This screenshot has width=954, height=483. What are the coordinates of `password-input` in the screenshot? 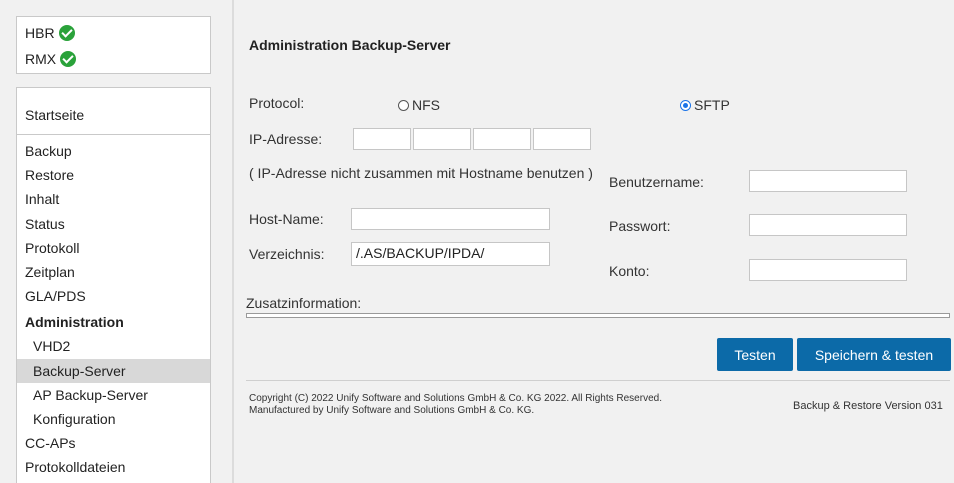 It's located at (828, 225).